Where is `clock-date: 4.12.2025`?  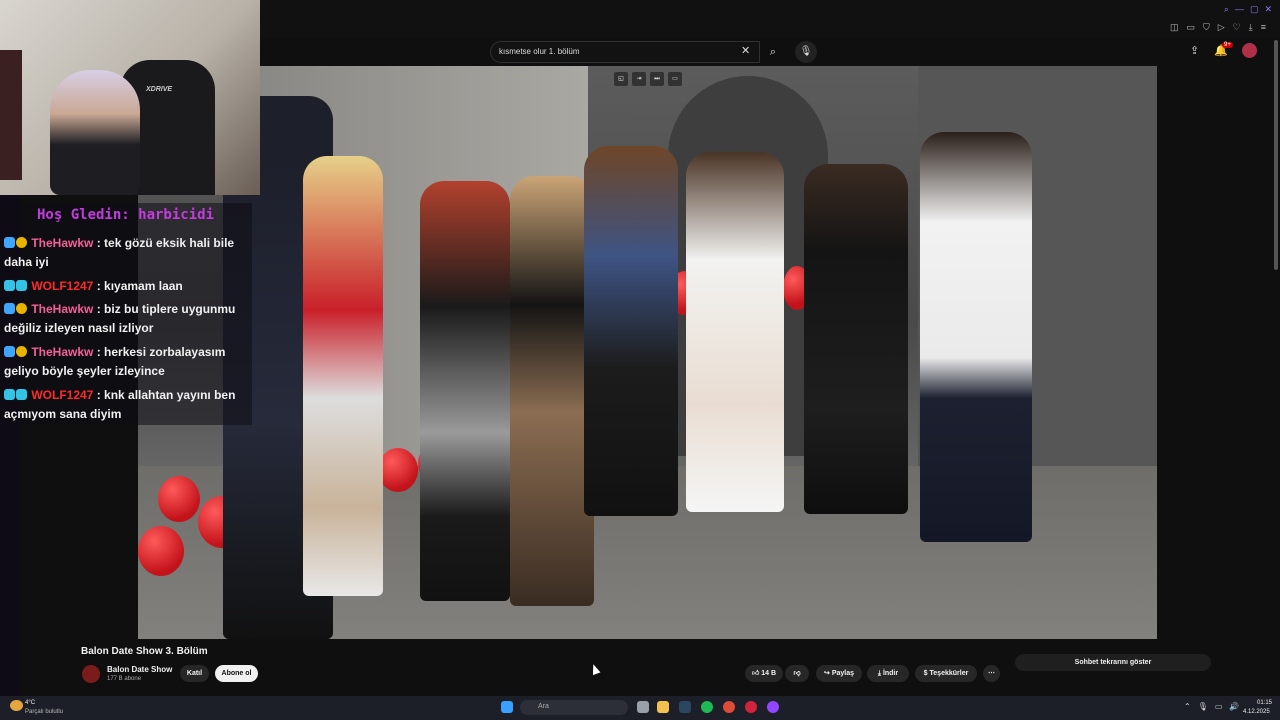 clock-date: 4.12.2025 is located at coordinates (1256, 712).